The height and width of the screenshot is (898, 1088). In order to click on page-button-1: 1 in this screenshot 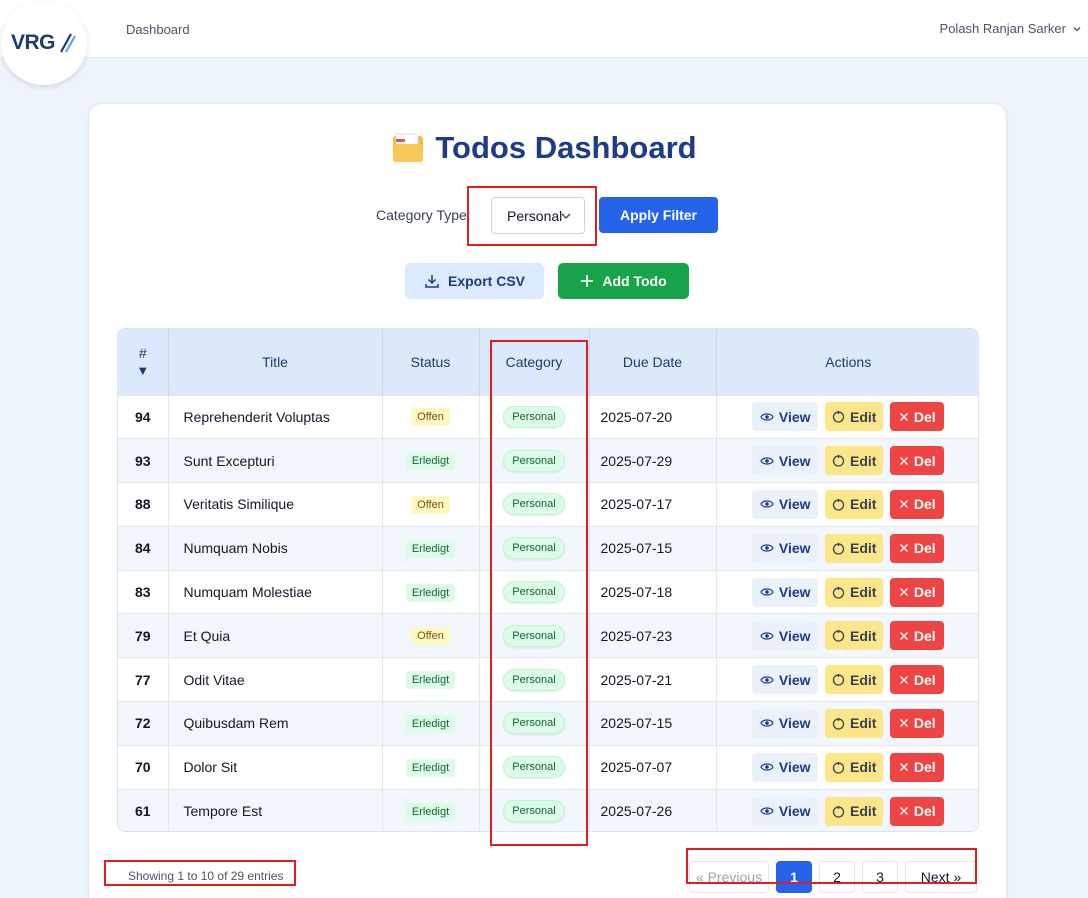, I will do `click(794, 877)`.